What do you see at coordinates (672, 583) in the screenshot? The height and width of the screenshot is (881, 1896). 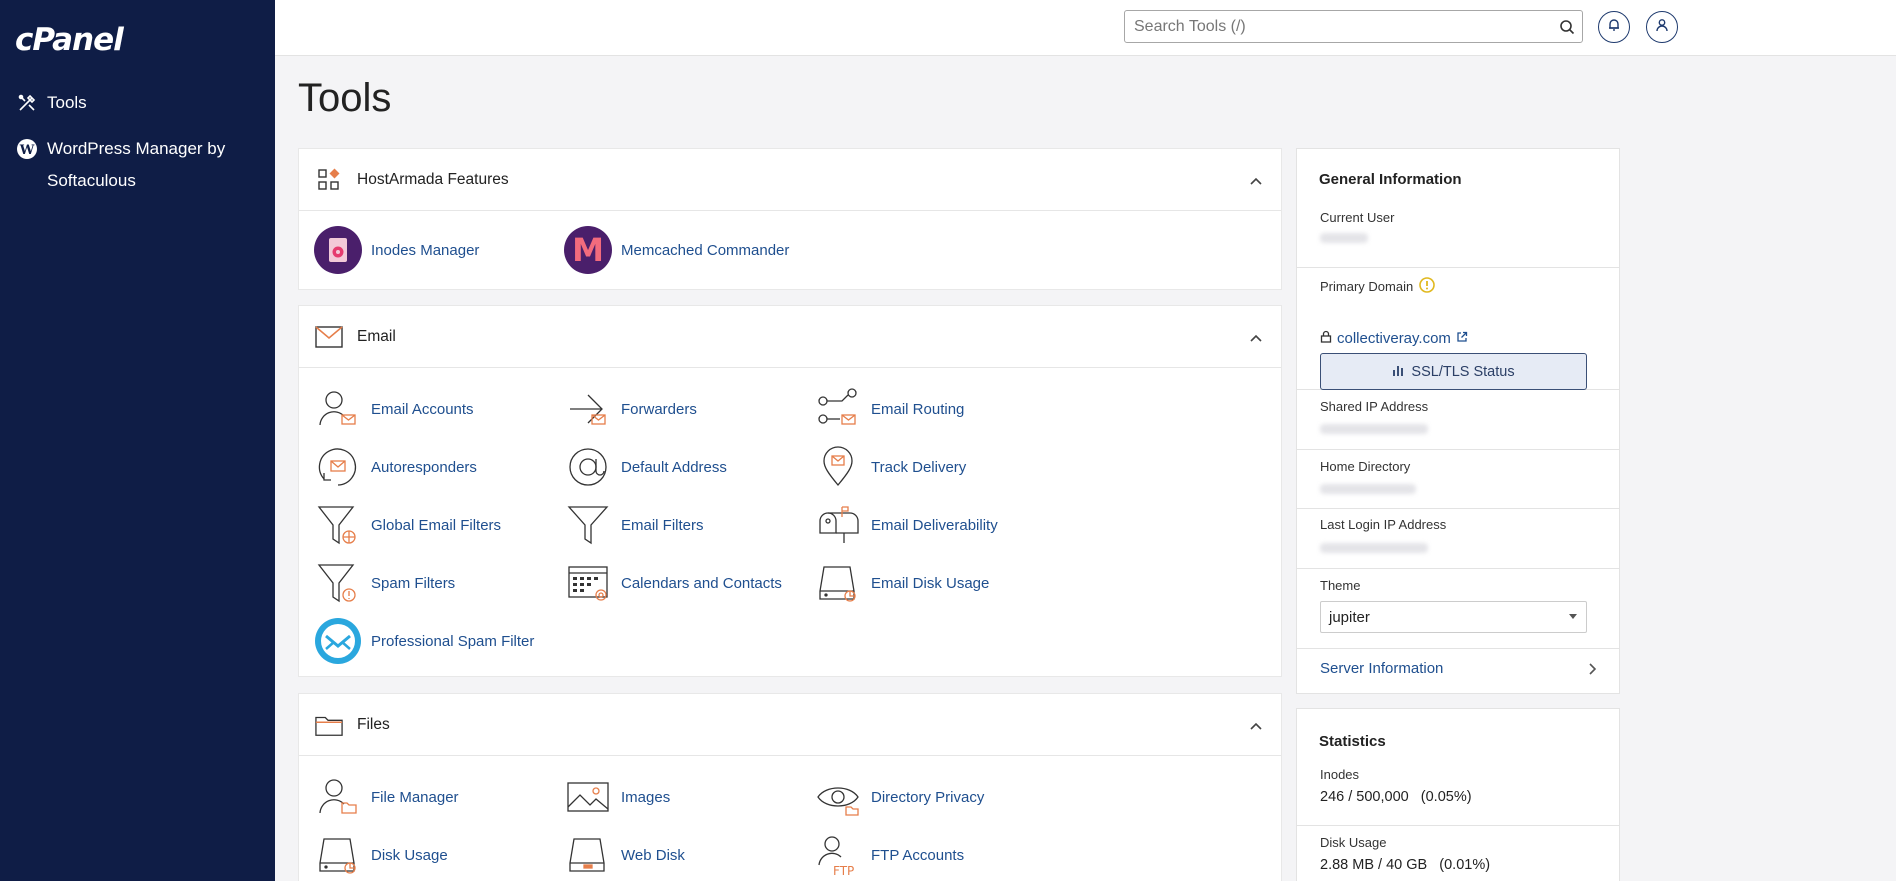 I see `tool-calendars-contacts: Calendars and Contacts` at bounding box center [672, 583].